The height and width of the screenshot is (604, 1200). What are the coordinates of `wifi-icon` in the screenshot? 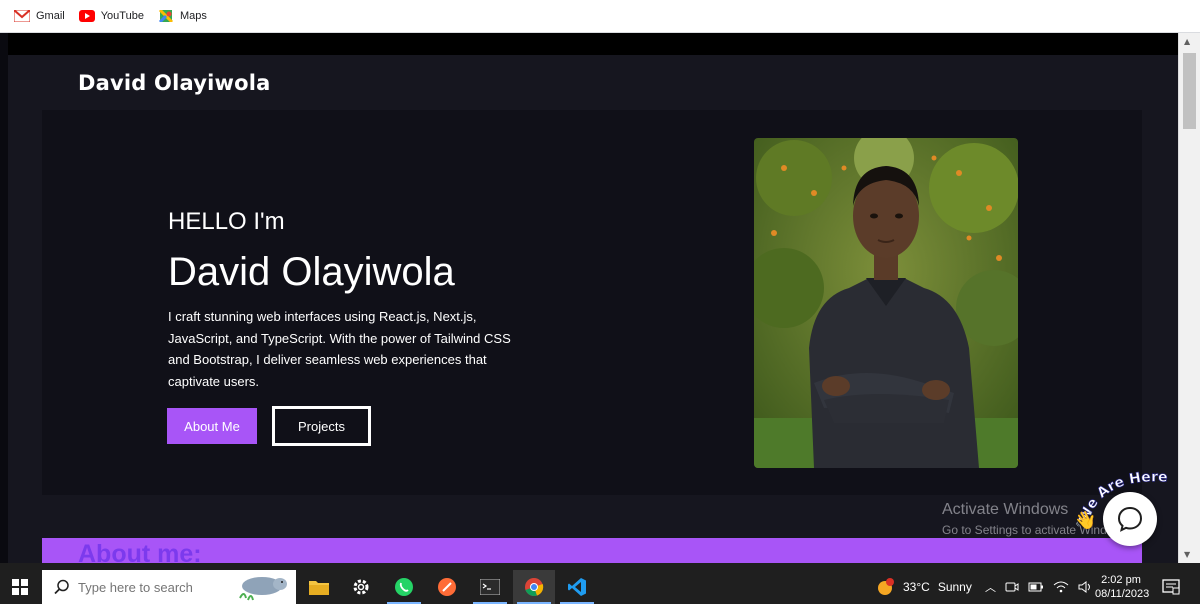 It's located at (1061, 587).